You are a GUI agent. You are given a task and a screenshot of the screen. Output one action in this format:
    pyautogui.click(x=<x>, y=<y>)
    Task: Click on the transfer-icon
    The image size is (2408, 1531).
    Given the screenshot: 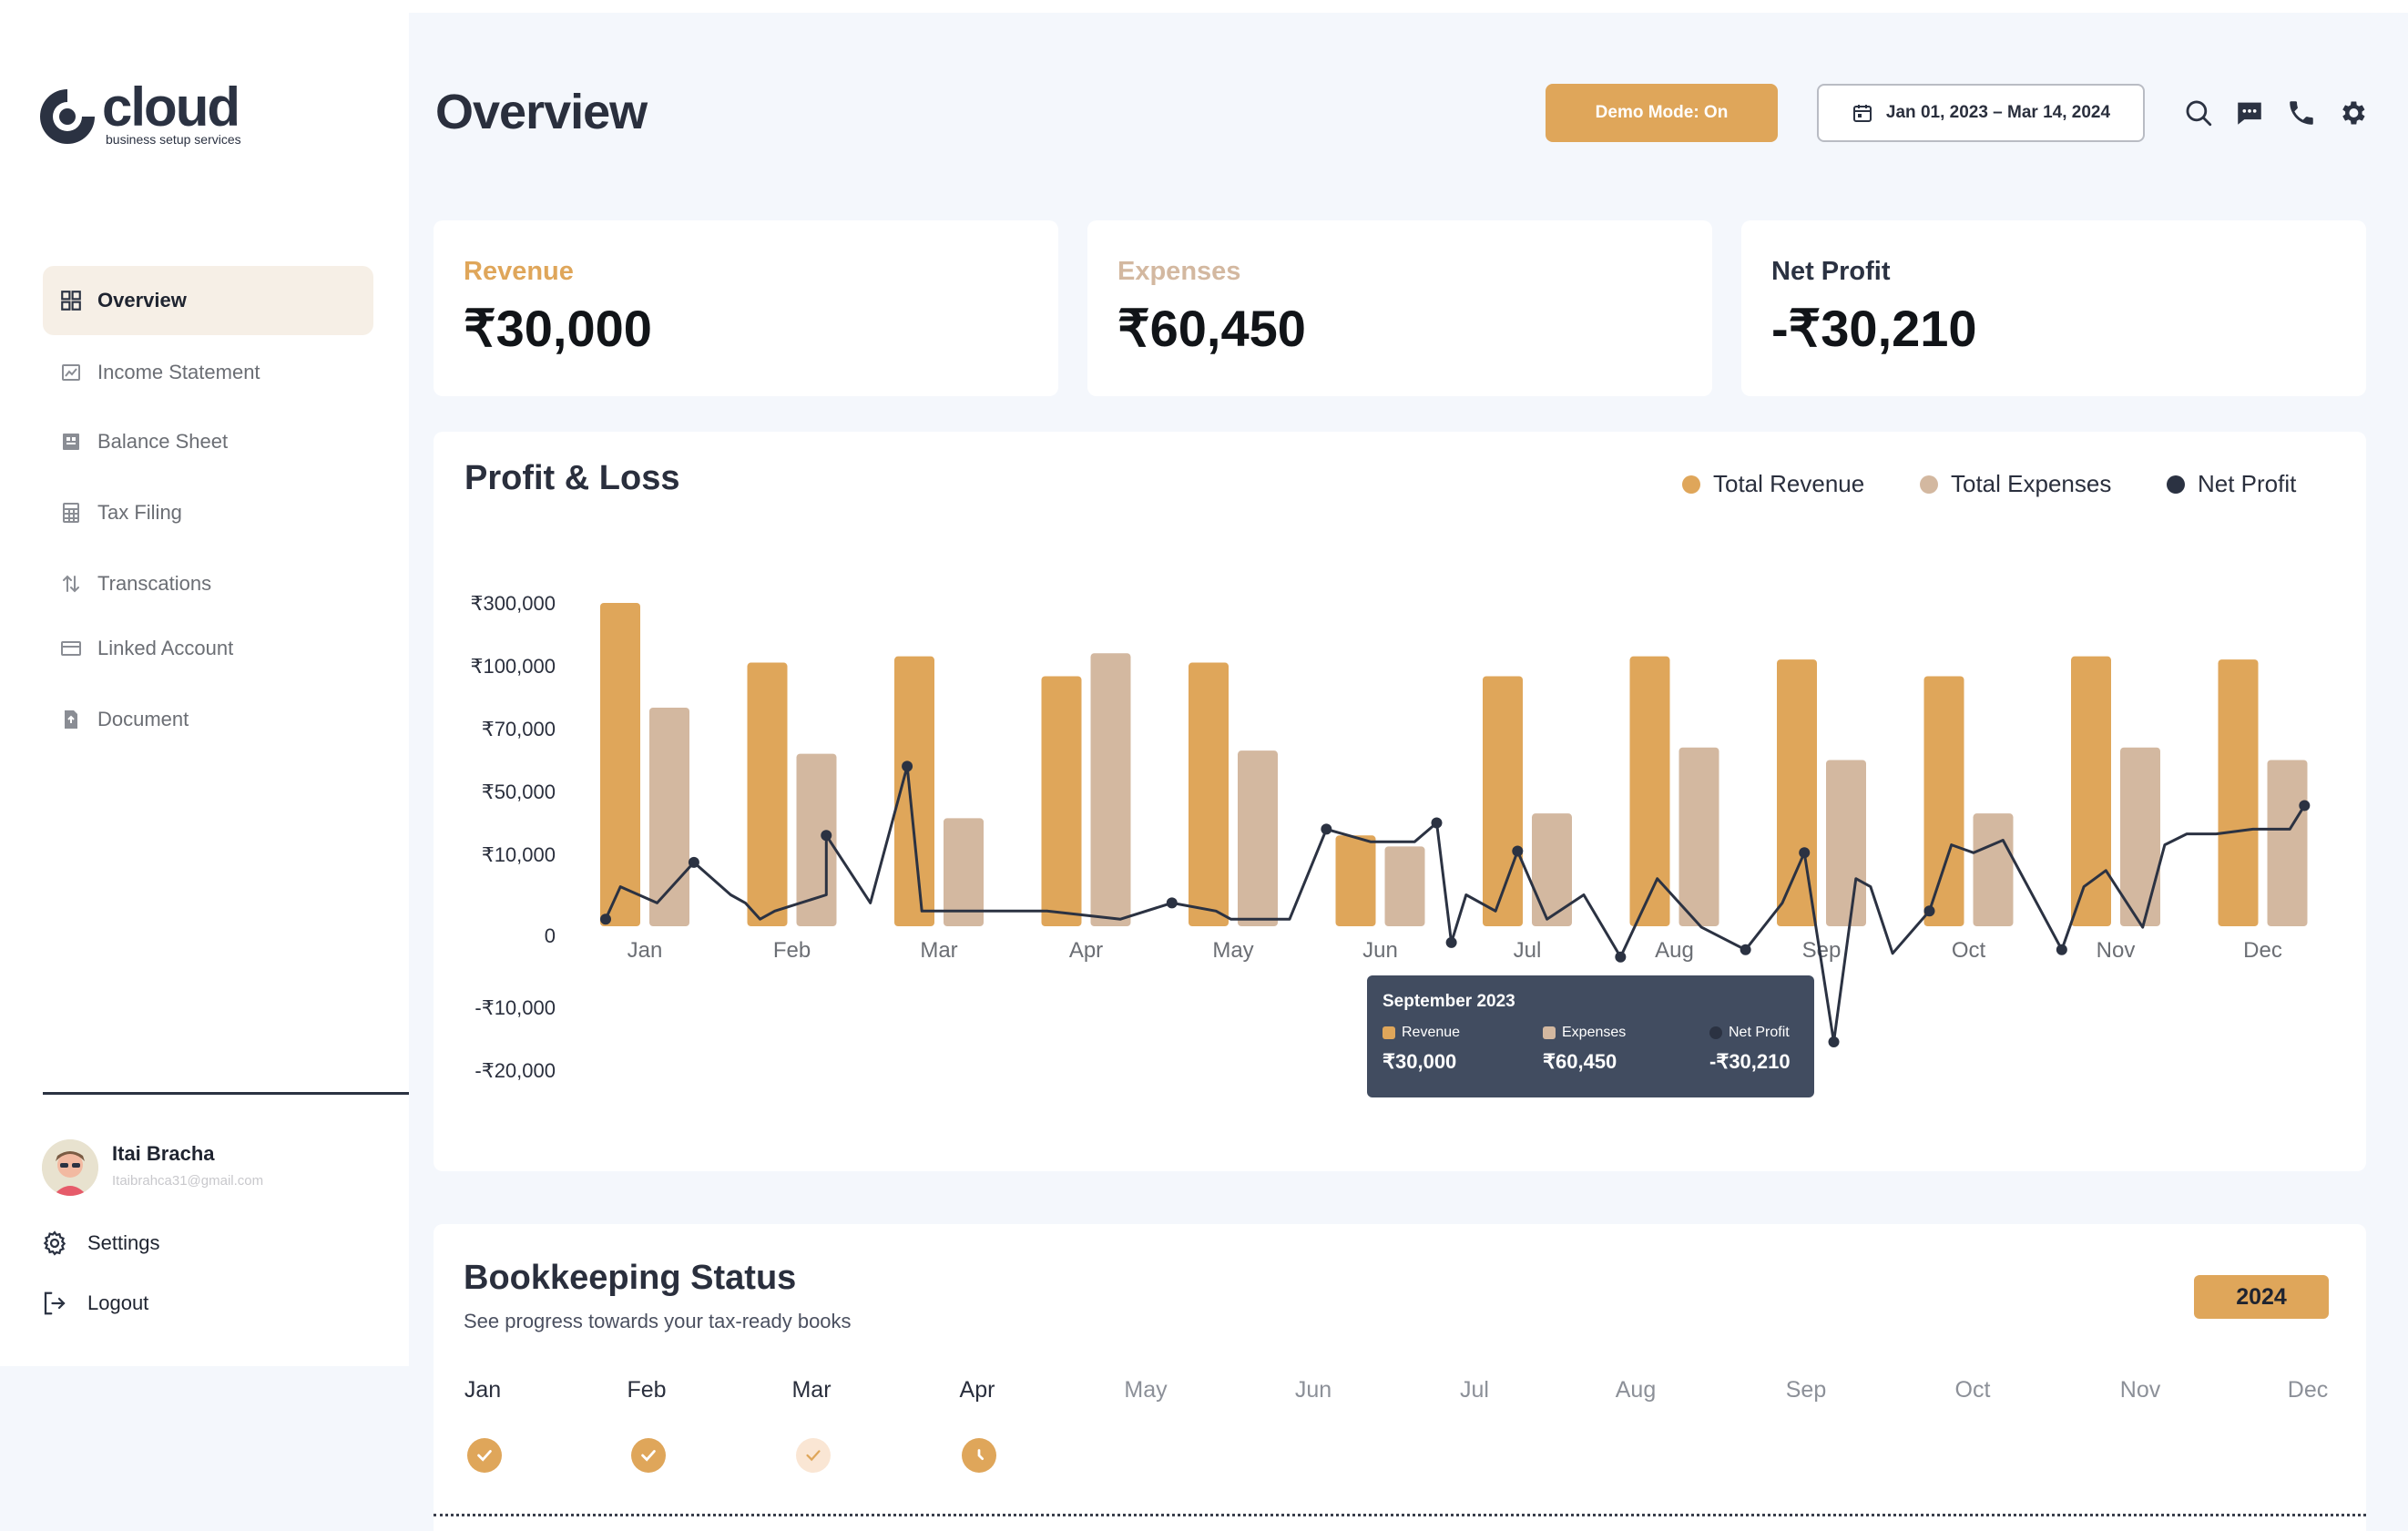 What is the action you would take?
    pyautogui.click(x=71, y=584)
    